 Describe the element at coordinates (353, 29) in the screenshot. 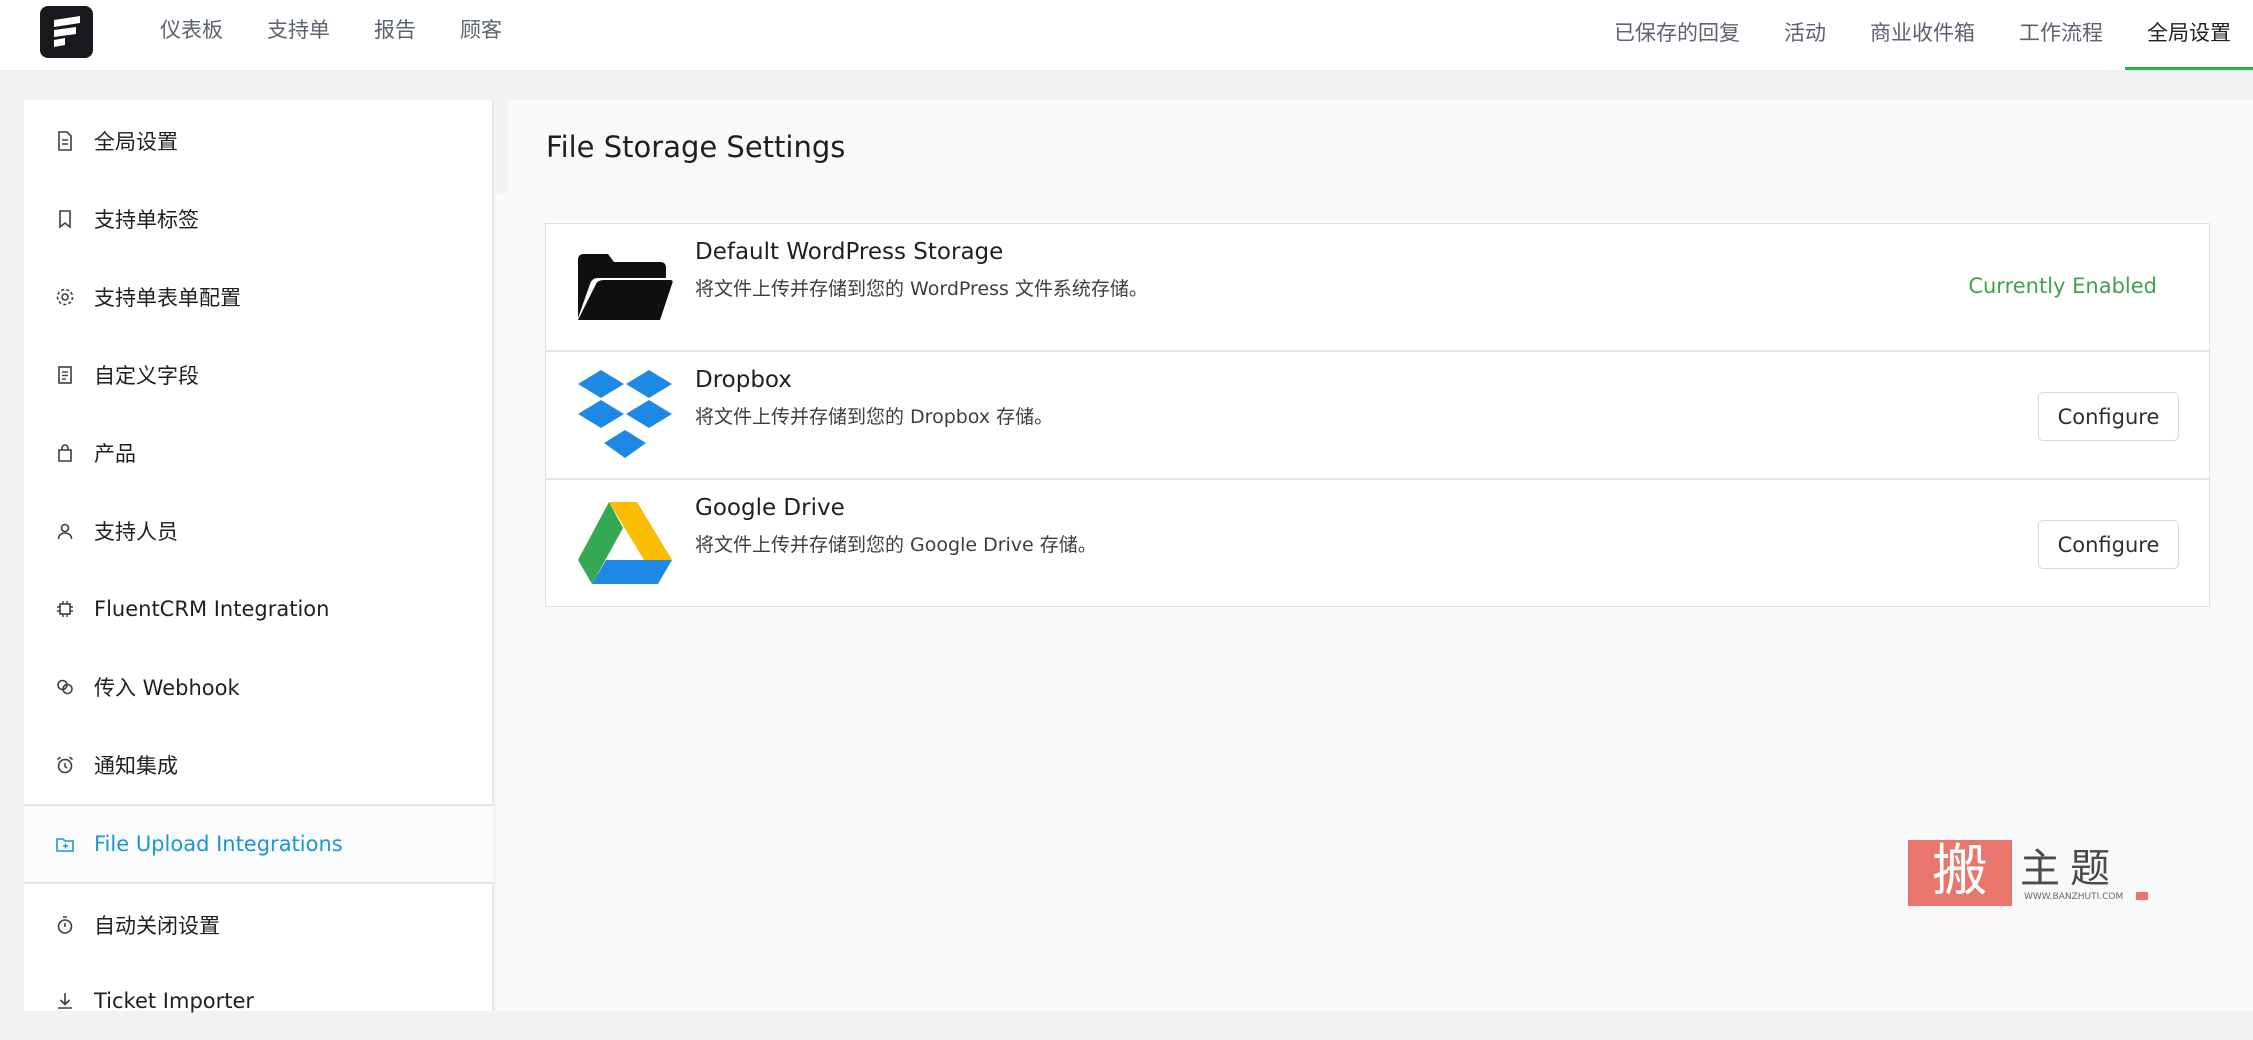

I see `primary-nav: 仪表板 支持单 报告 顾客` at that location.